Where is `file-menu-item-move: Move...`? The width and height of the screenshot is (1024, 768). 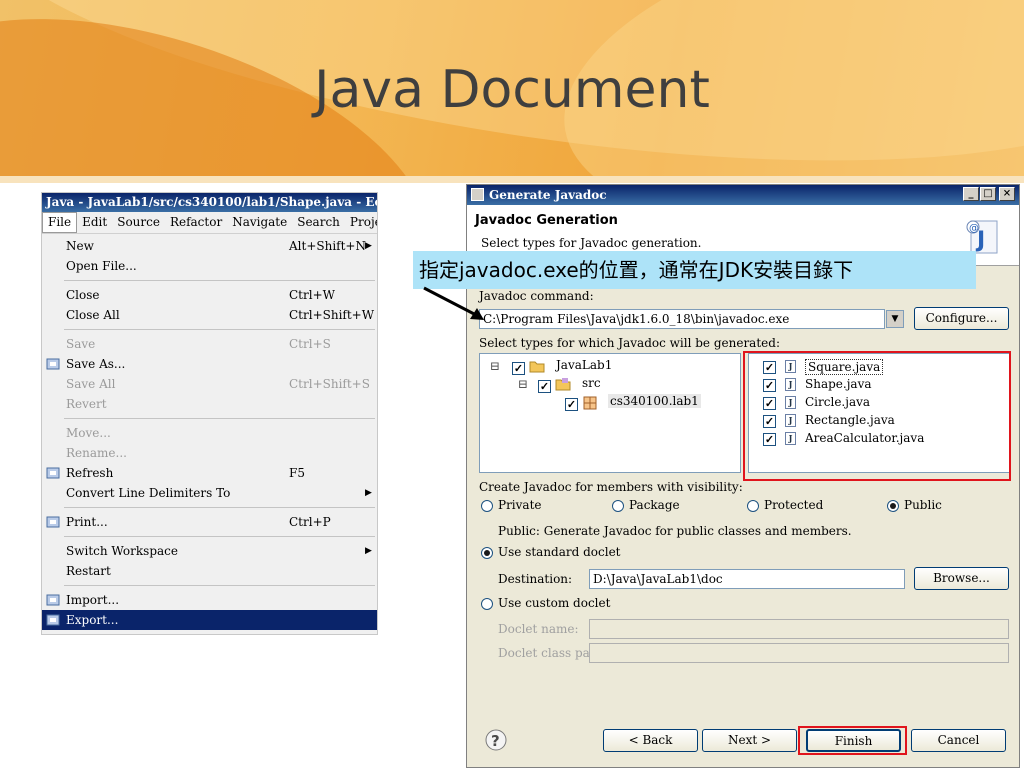 file-menu-item-move: Move... is located at coordinates (209, 433).